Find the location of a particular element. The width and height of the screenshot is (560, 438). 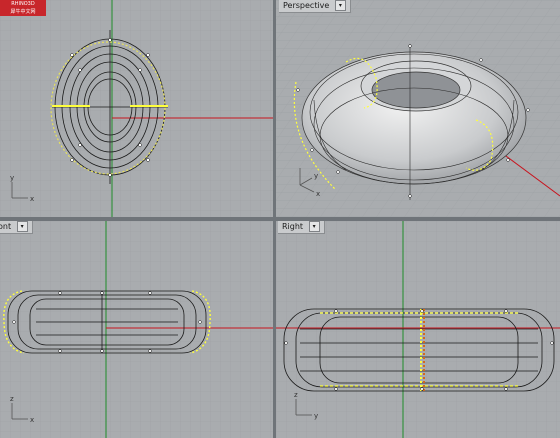

front-viewport-tab: ont ▾ is located at coordinates (16, 227).